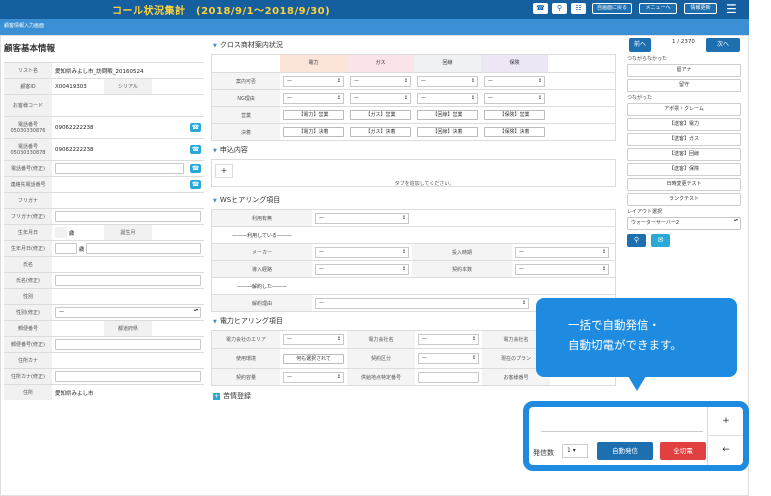  What do you see at coordinates (723, 45) in the screenshot?
I see `next-button: 次へ` at bounding box center [723, 45].